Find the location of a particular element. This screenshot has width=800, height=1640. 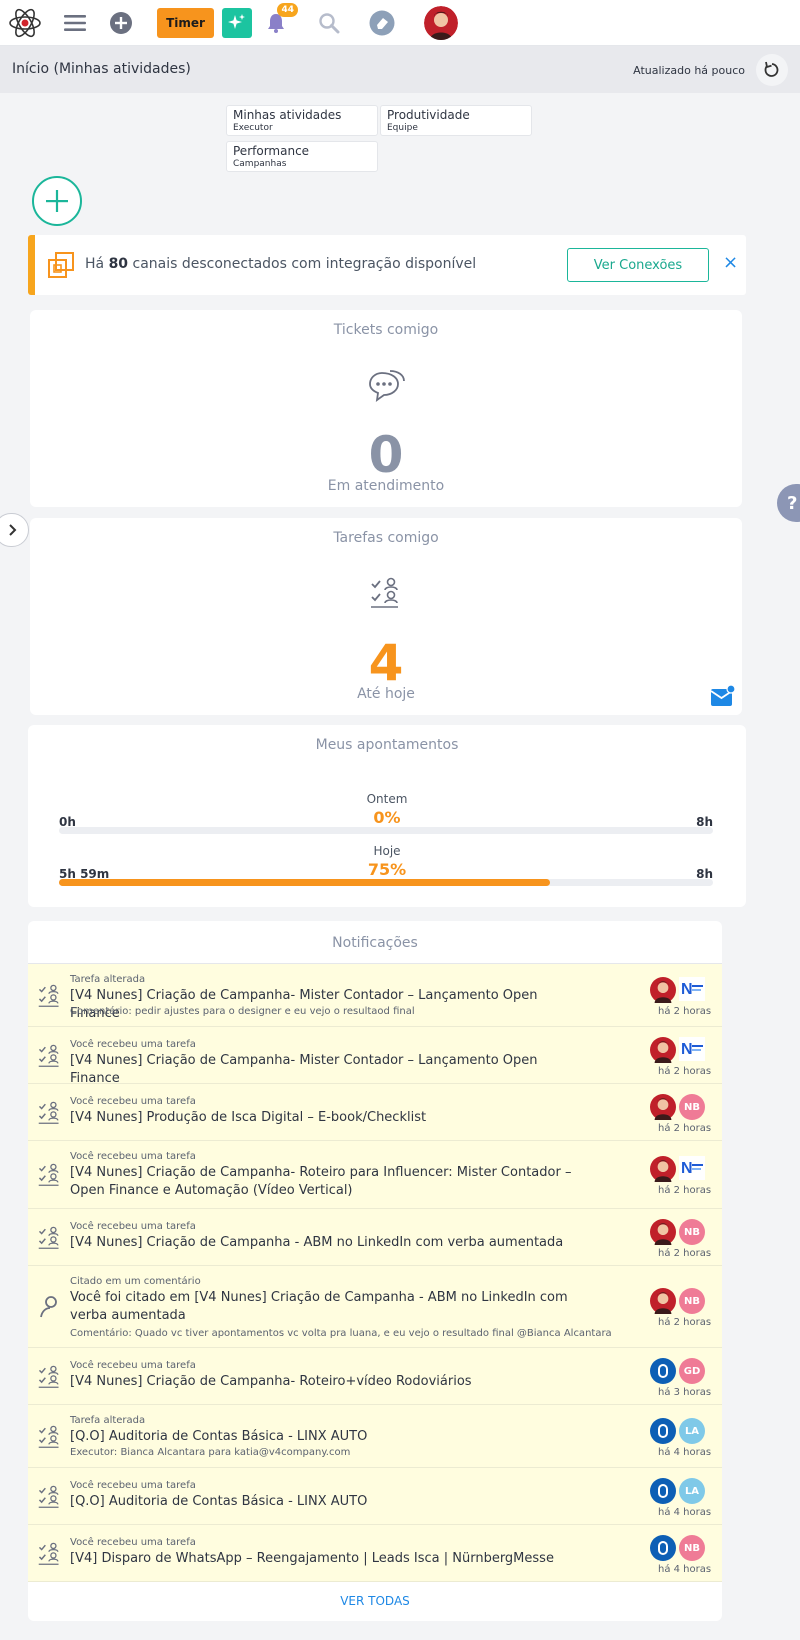

help-button: ? is located at coordinates (788, 503).